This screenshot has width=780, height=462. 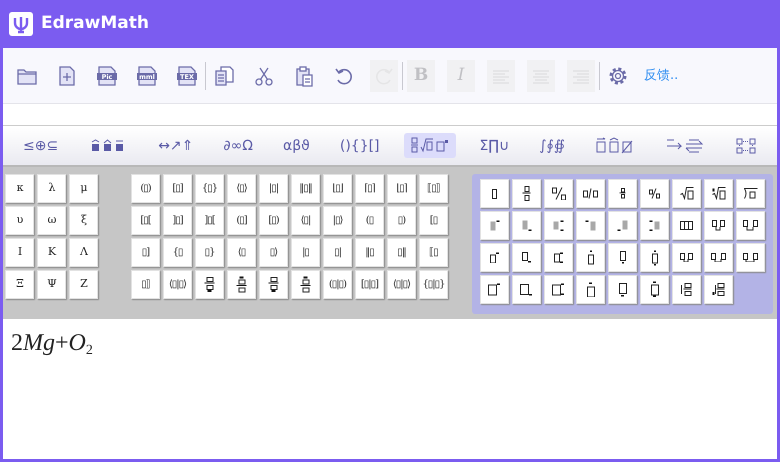 What do you see at coordinates (51, 220) in the screenshot?
I see `symbol-button: ω` at bounding box center [51, 220].